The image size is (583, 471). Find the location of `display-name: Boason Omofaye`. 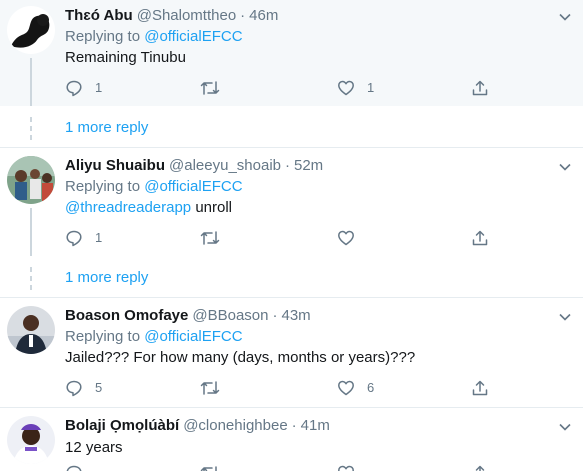

display-name: Boason Omofaye is located at coordinates (126, 315).